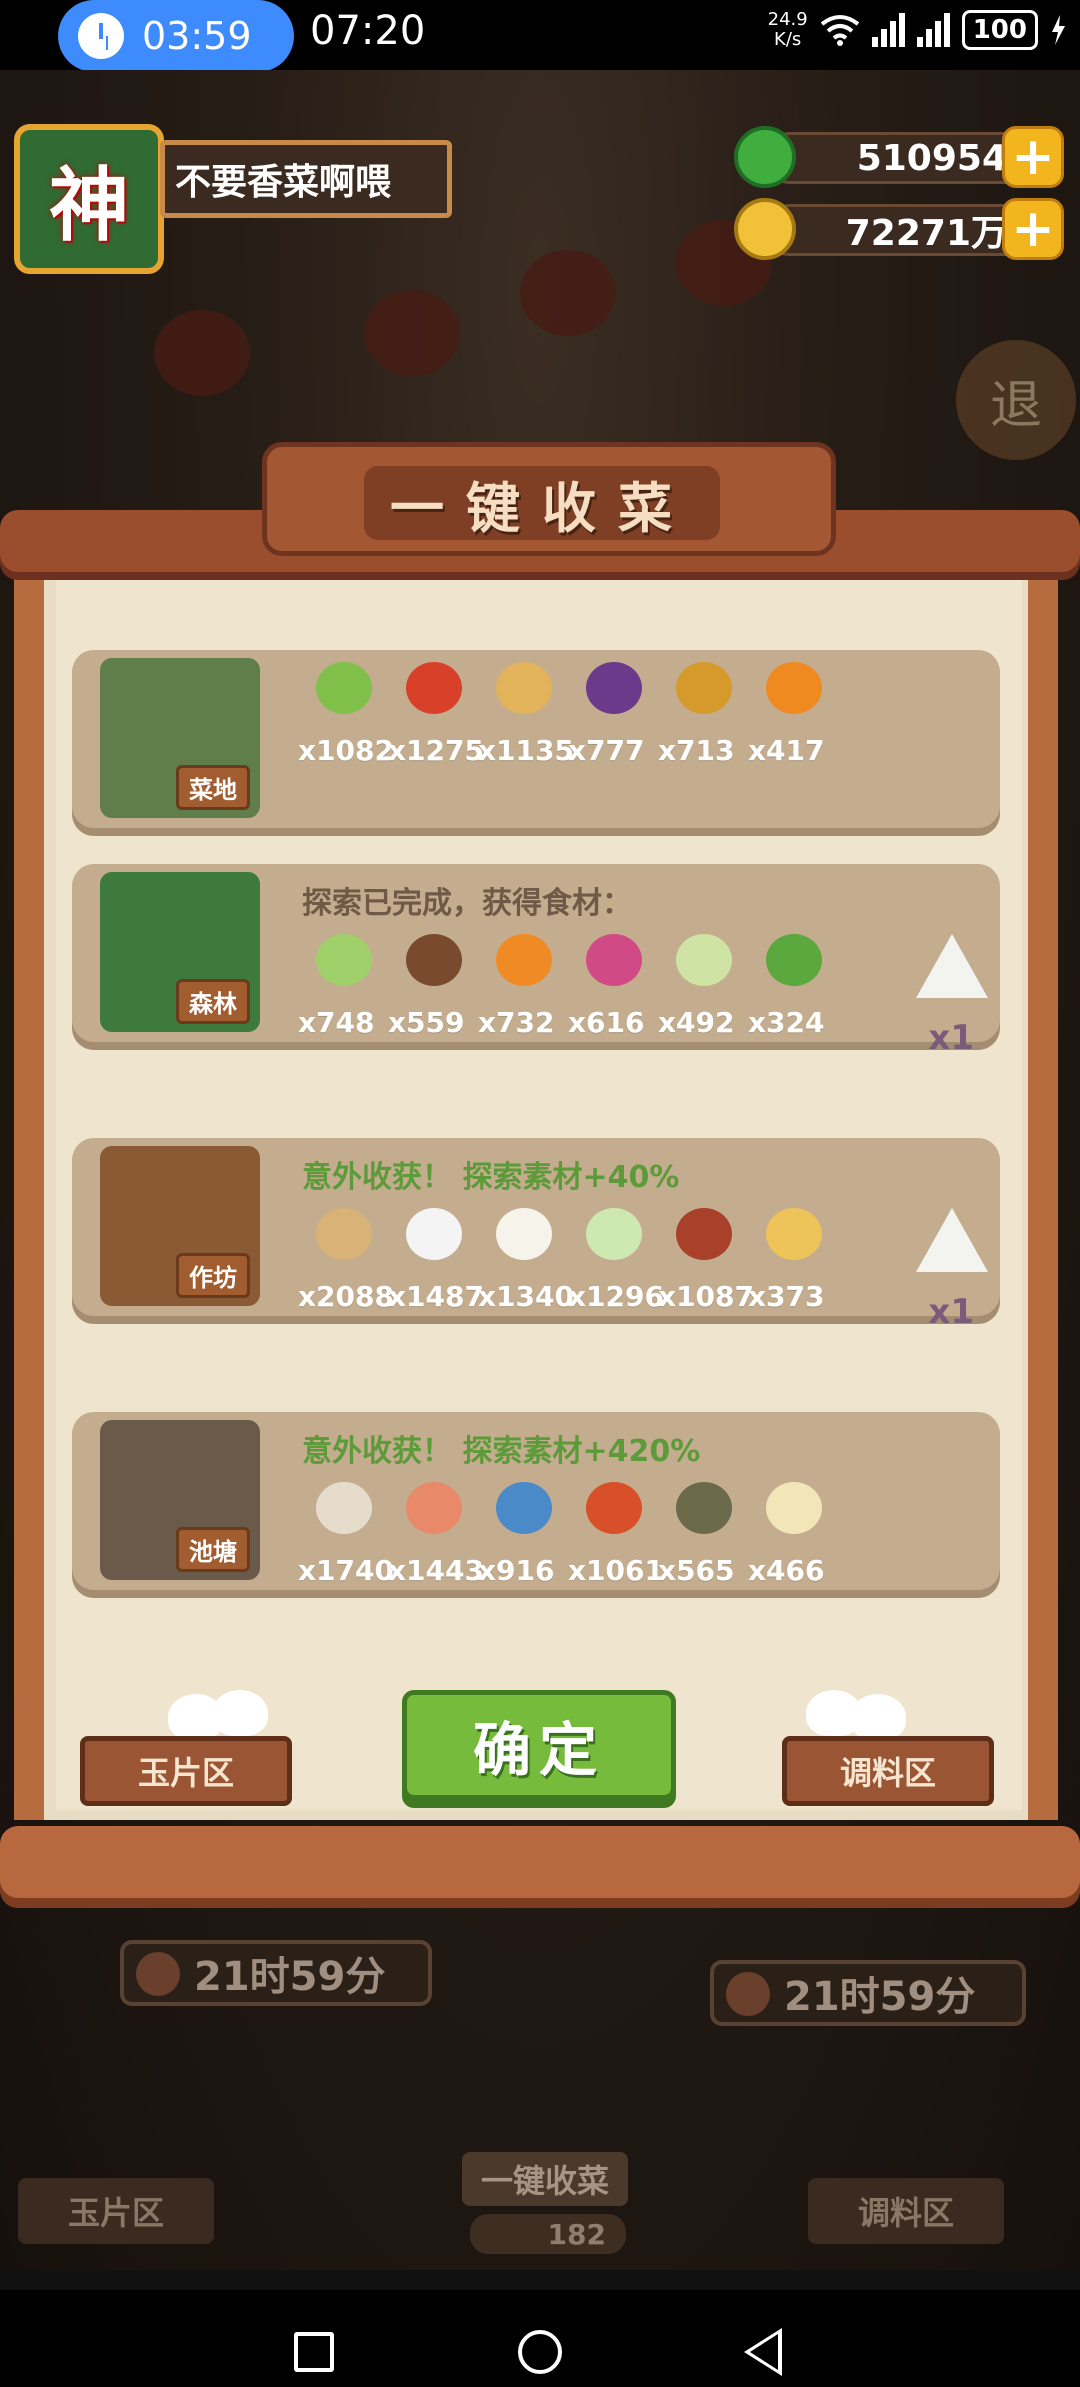 The width and height of the screenshot is (1080, 2387). Describe the element at coordinates (748, 1994) in the screenshot. I see `clock-icon` at that location.